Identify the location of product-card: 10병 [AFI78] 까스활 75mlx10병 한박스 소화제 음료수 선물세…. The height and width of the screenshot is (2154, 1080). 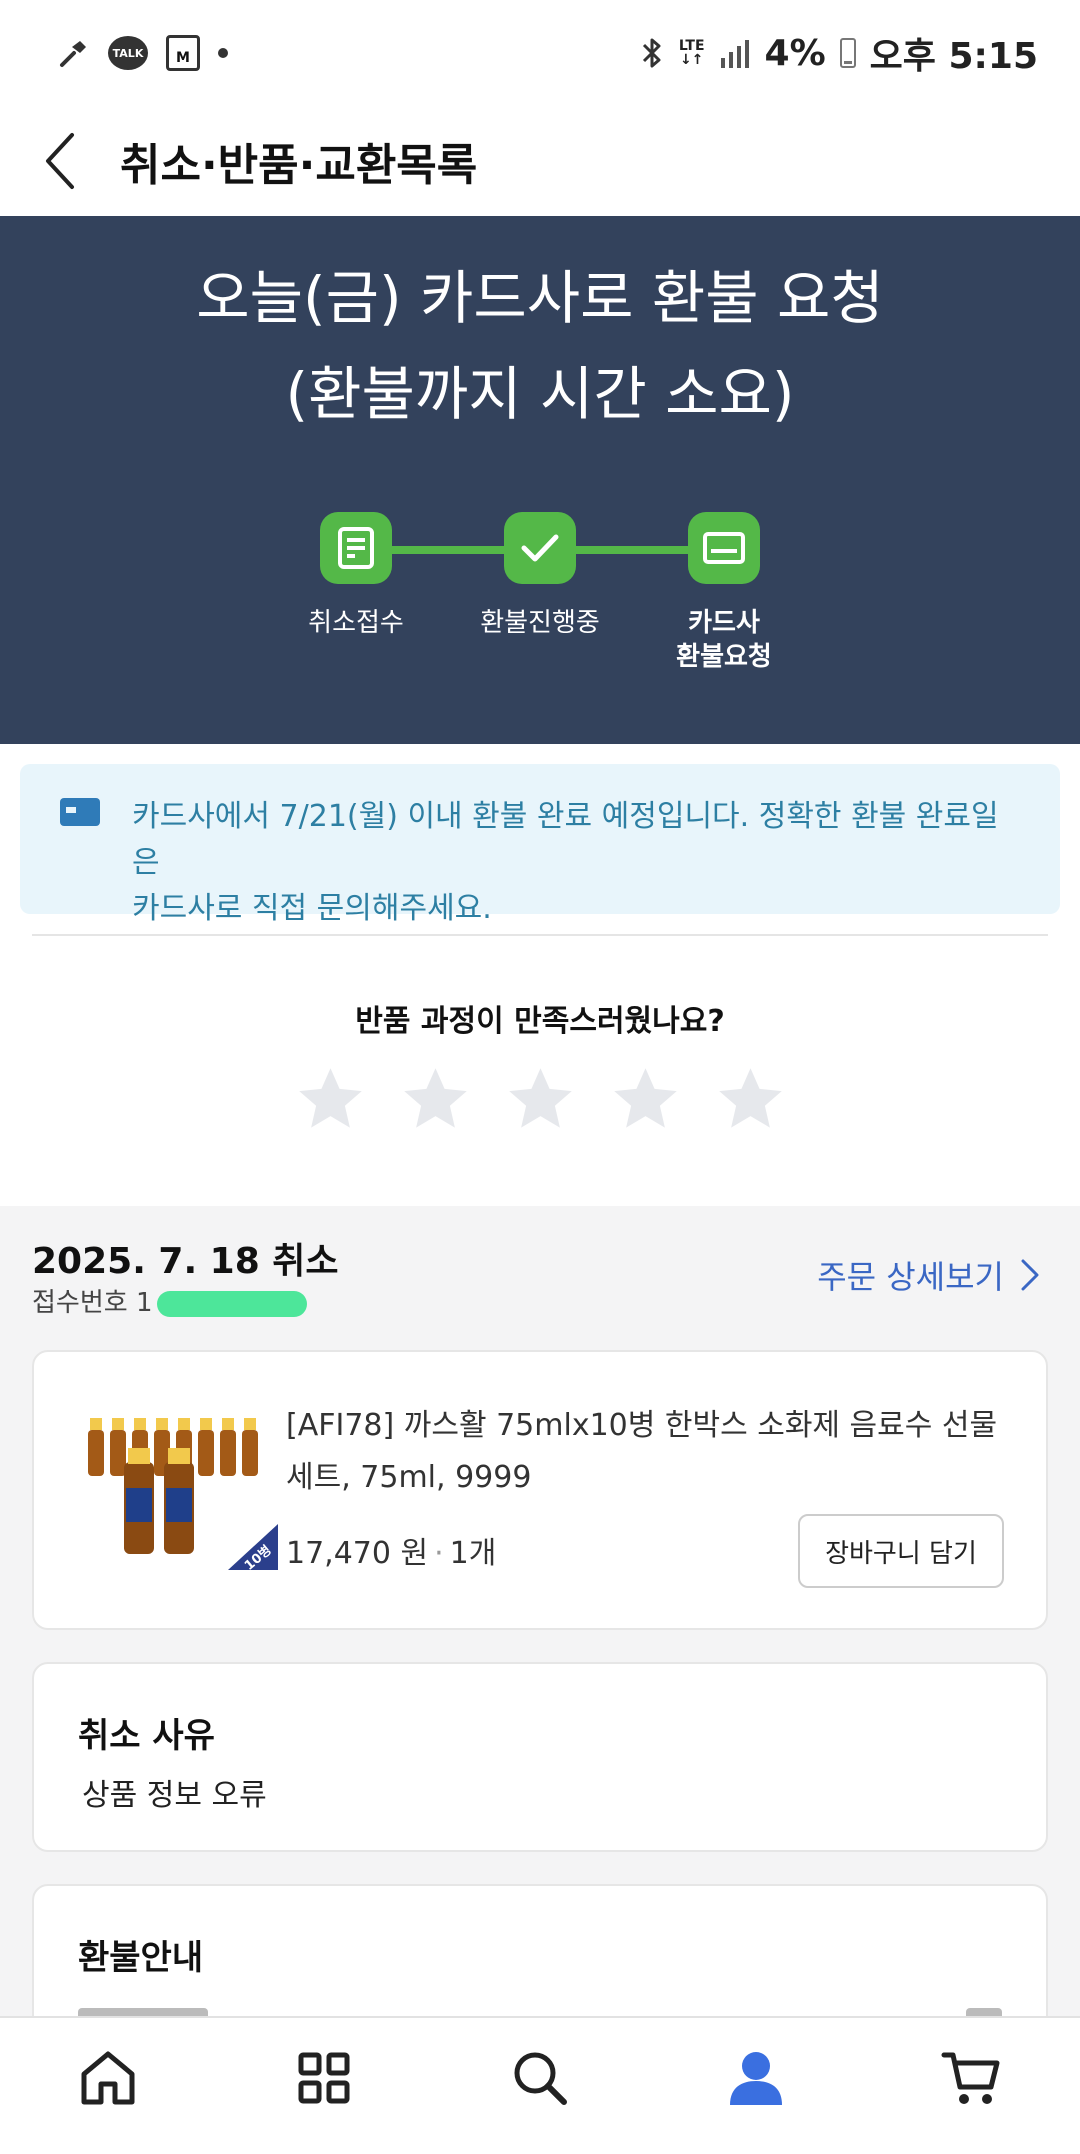
(540, 1490).